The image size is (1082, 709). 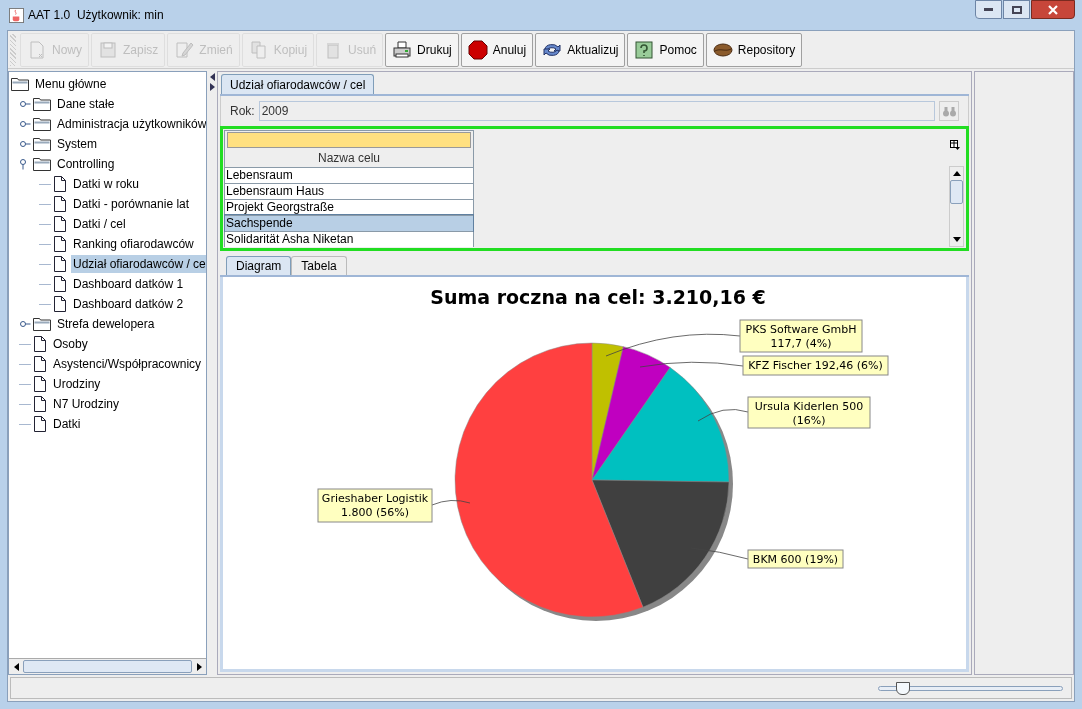 I want to click on coffee-cup-icon, so click(x=16, y=15).